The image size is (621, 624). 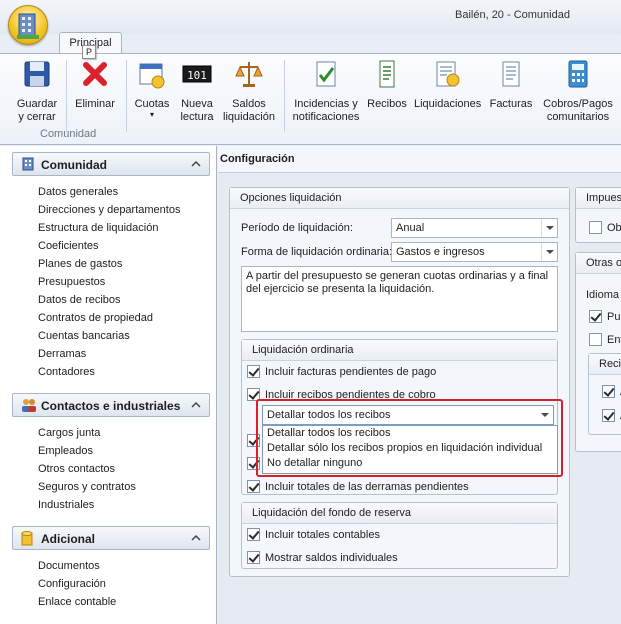 I want to click on nav-item: Datos de recibos, so click(x=109, y=300).